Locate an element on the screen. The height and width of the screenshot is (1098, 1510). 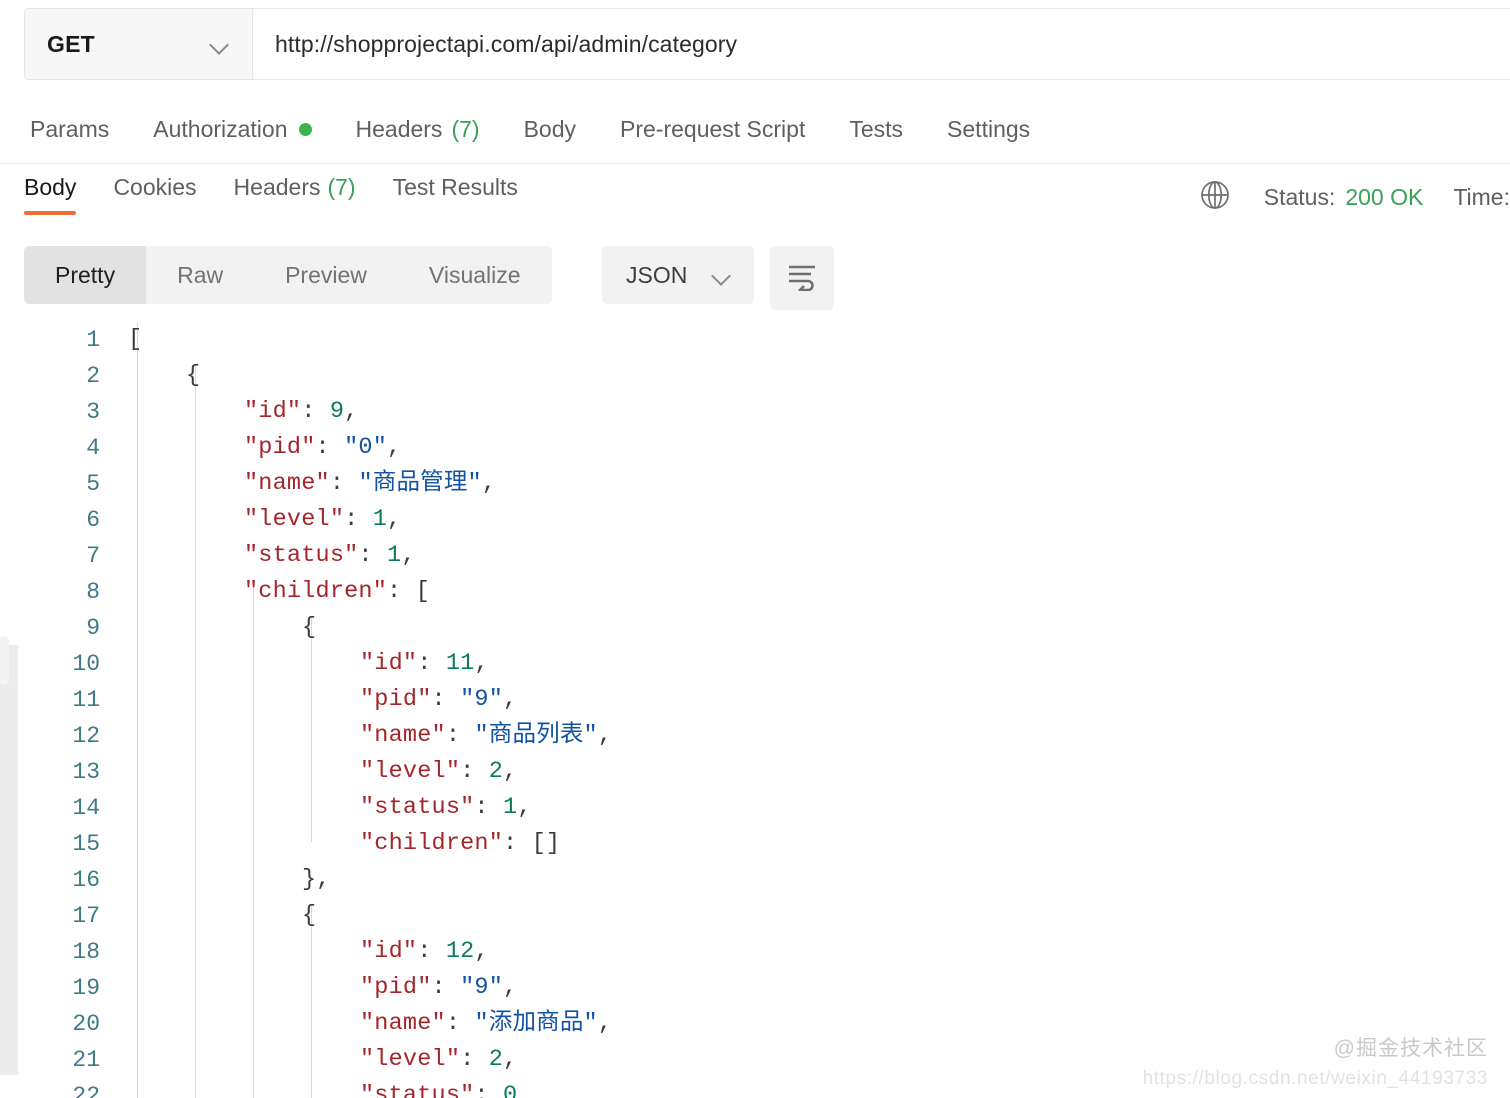
code-token: "添加商品" is located at coordinates (536, 1023).